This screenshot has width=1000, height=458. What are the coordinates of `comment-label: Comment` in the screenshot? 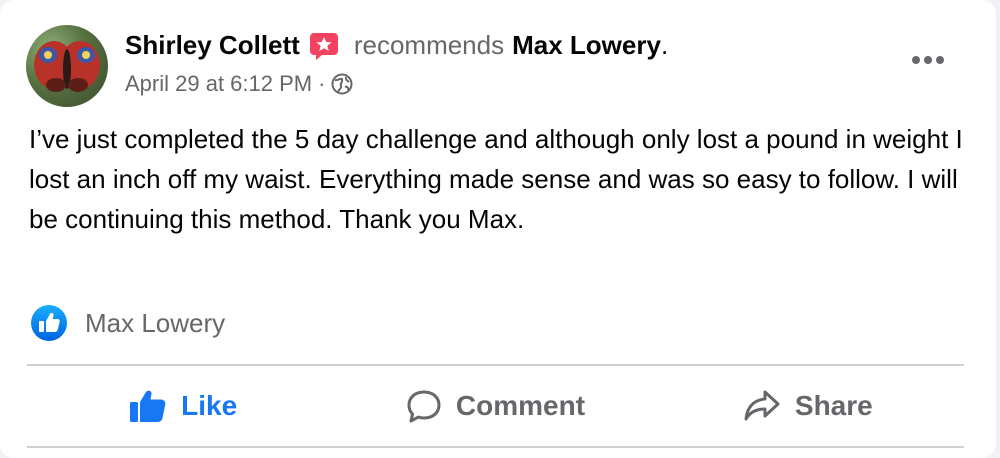 It's located at (520, 405).